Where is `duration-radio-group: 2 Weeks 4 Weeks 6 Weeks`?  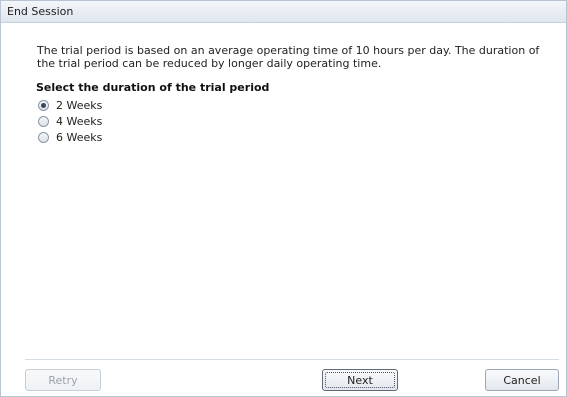
duration-radio-group: 2 Weeks 4 Weeks 6 Weeks is located at coordinates (70, 121).